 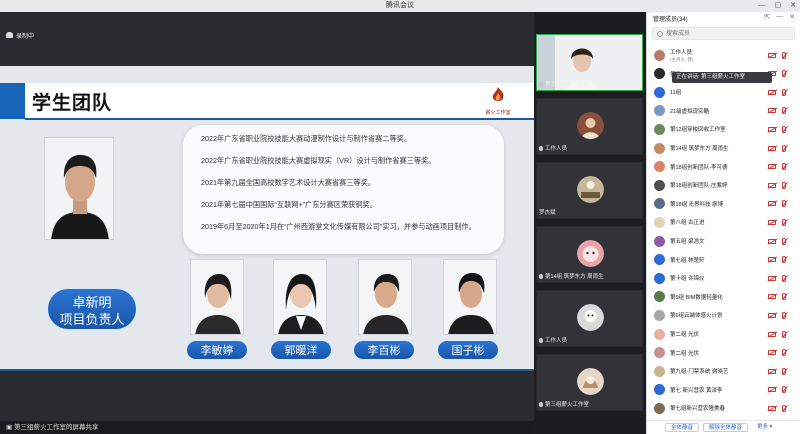 What do you see at coordinates (723, 204) in the screenshot?
I see `member-row: 第18组 无界科技 廖博` at bounding box center [723, 204].